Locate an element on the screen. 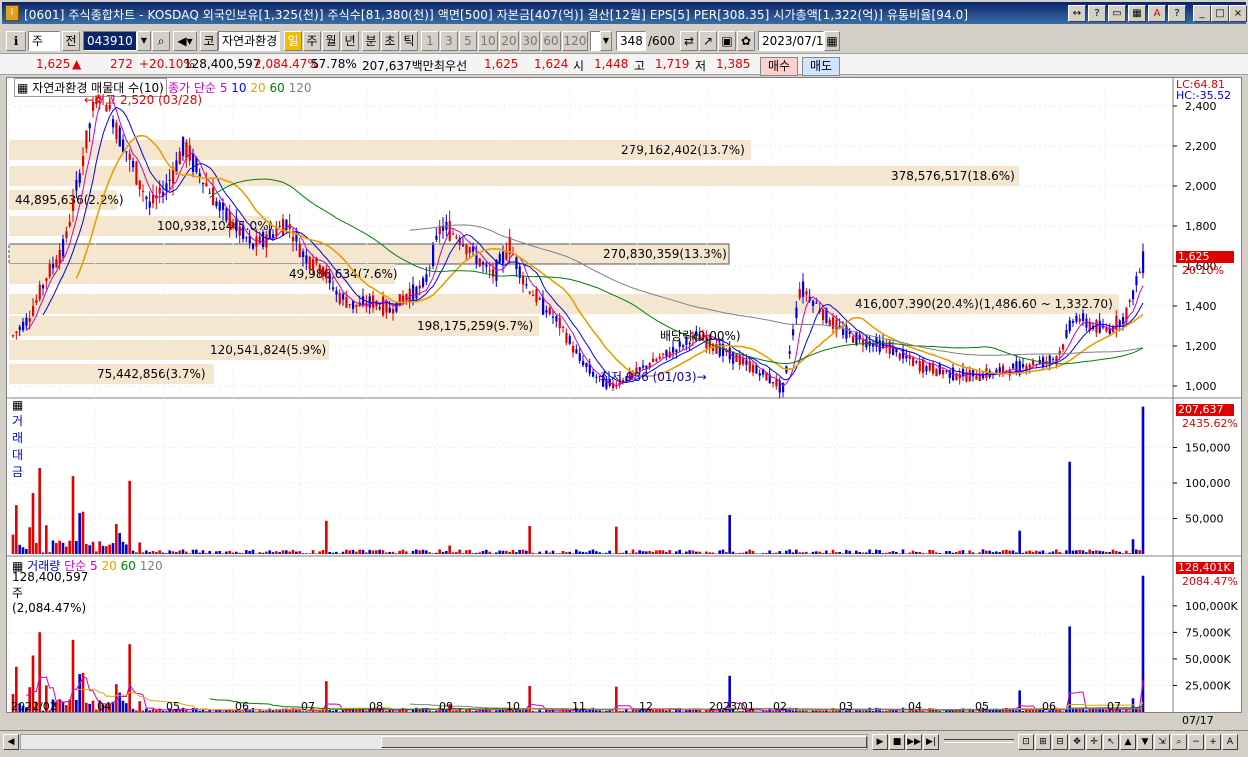 The width and height of the screenshot is (1248, 757). sell-button: 매도 is located at coordinates (821, 66).